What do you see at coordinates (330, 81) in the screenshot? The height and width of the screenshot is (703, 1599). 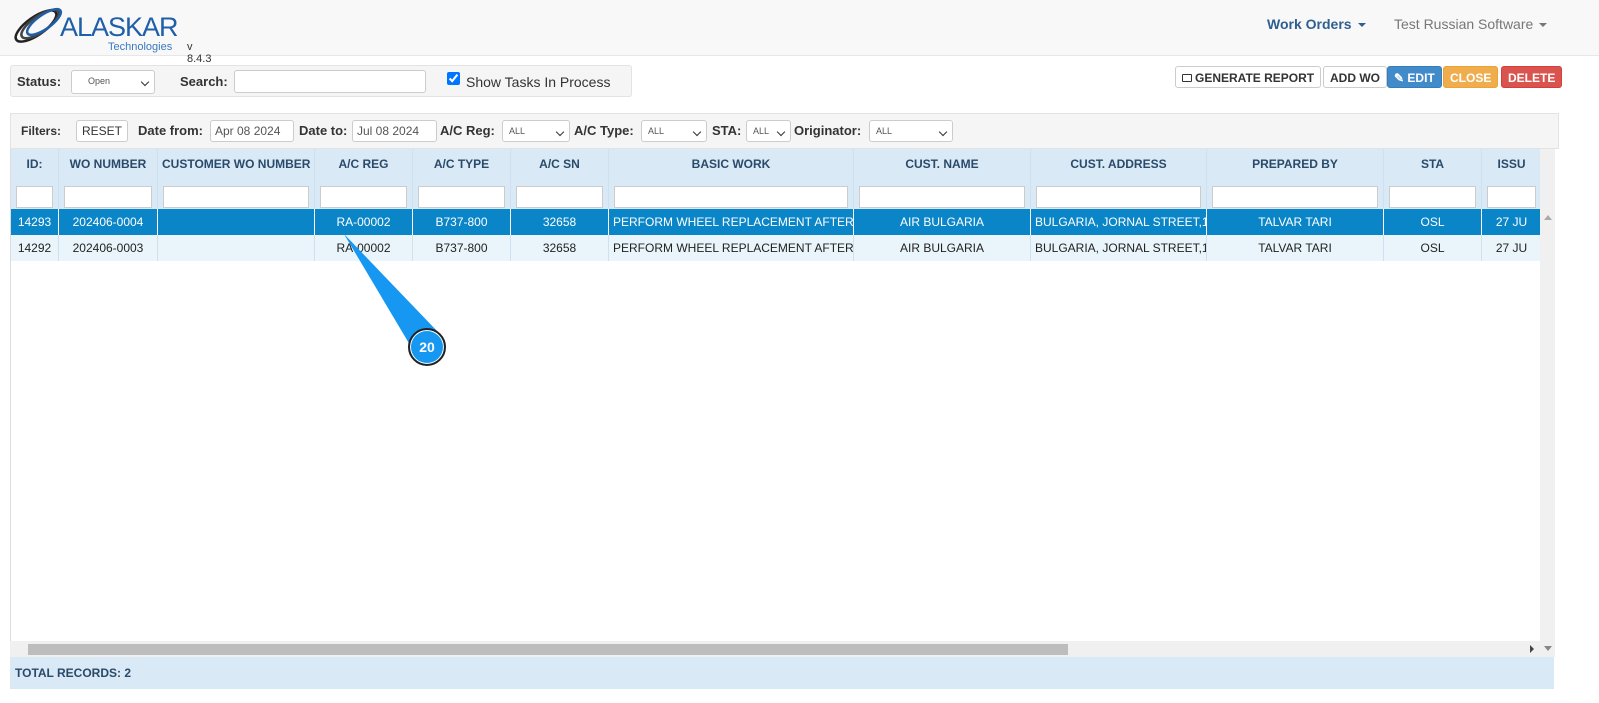 I see `search-input` at bounding box center [330, 81].